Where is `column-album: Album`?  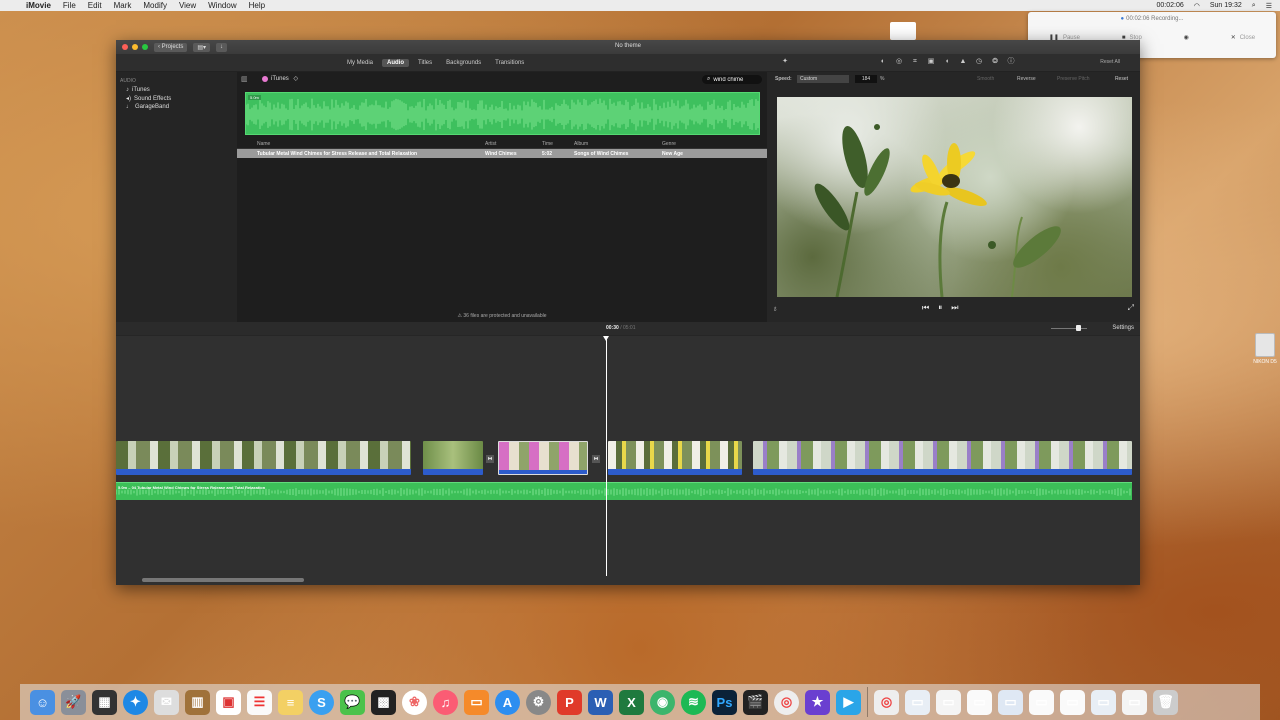 column-album: Album is located at coordinates (618, 144).